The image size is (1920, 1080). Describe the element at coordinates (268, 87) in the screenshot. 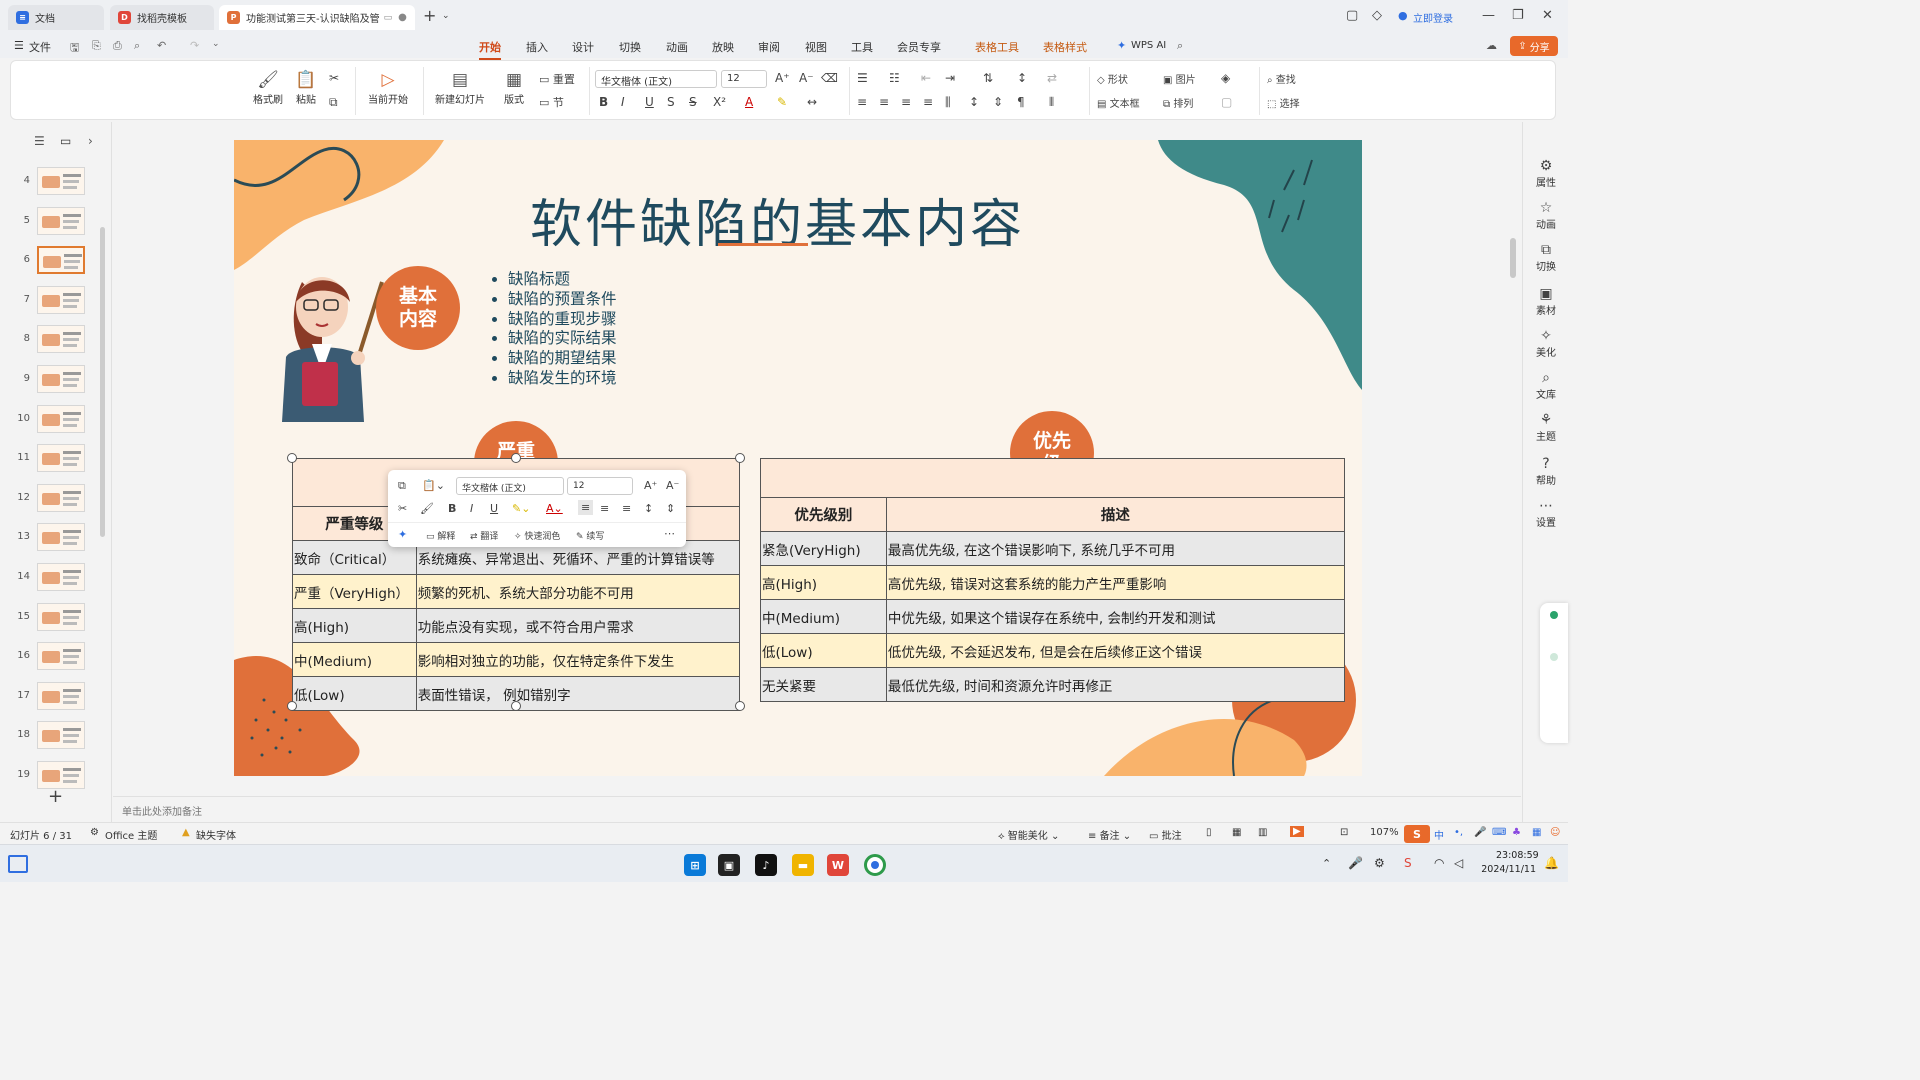

I see `format-painter-button: 🖌 格式刷` at that location.